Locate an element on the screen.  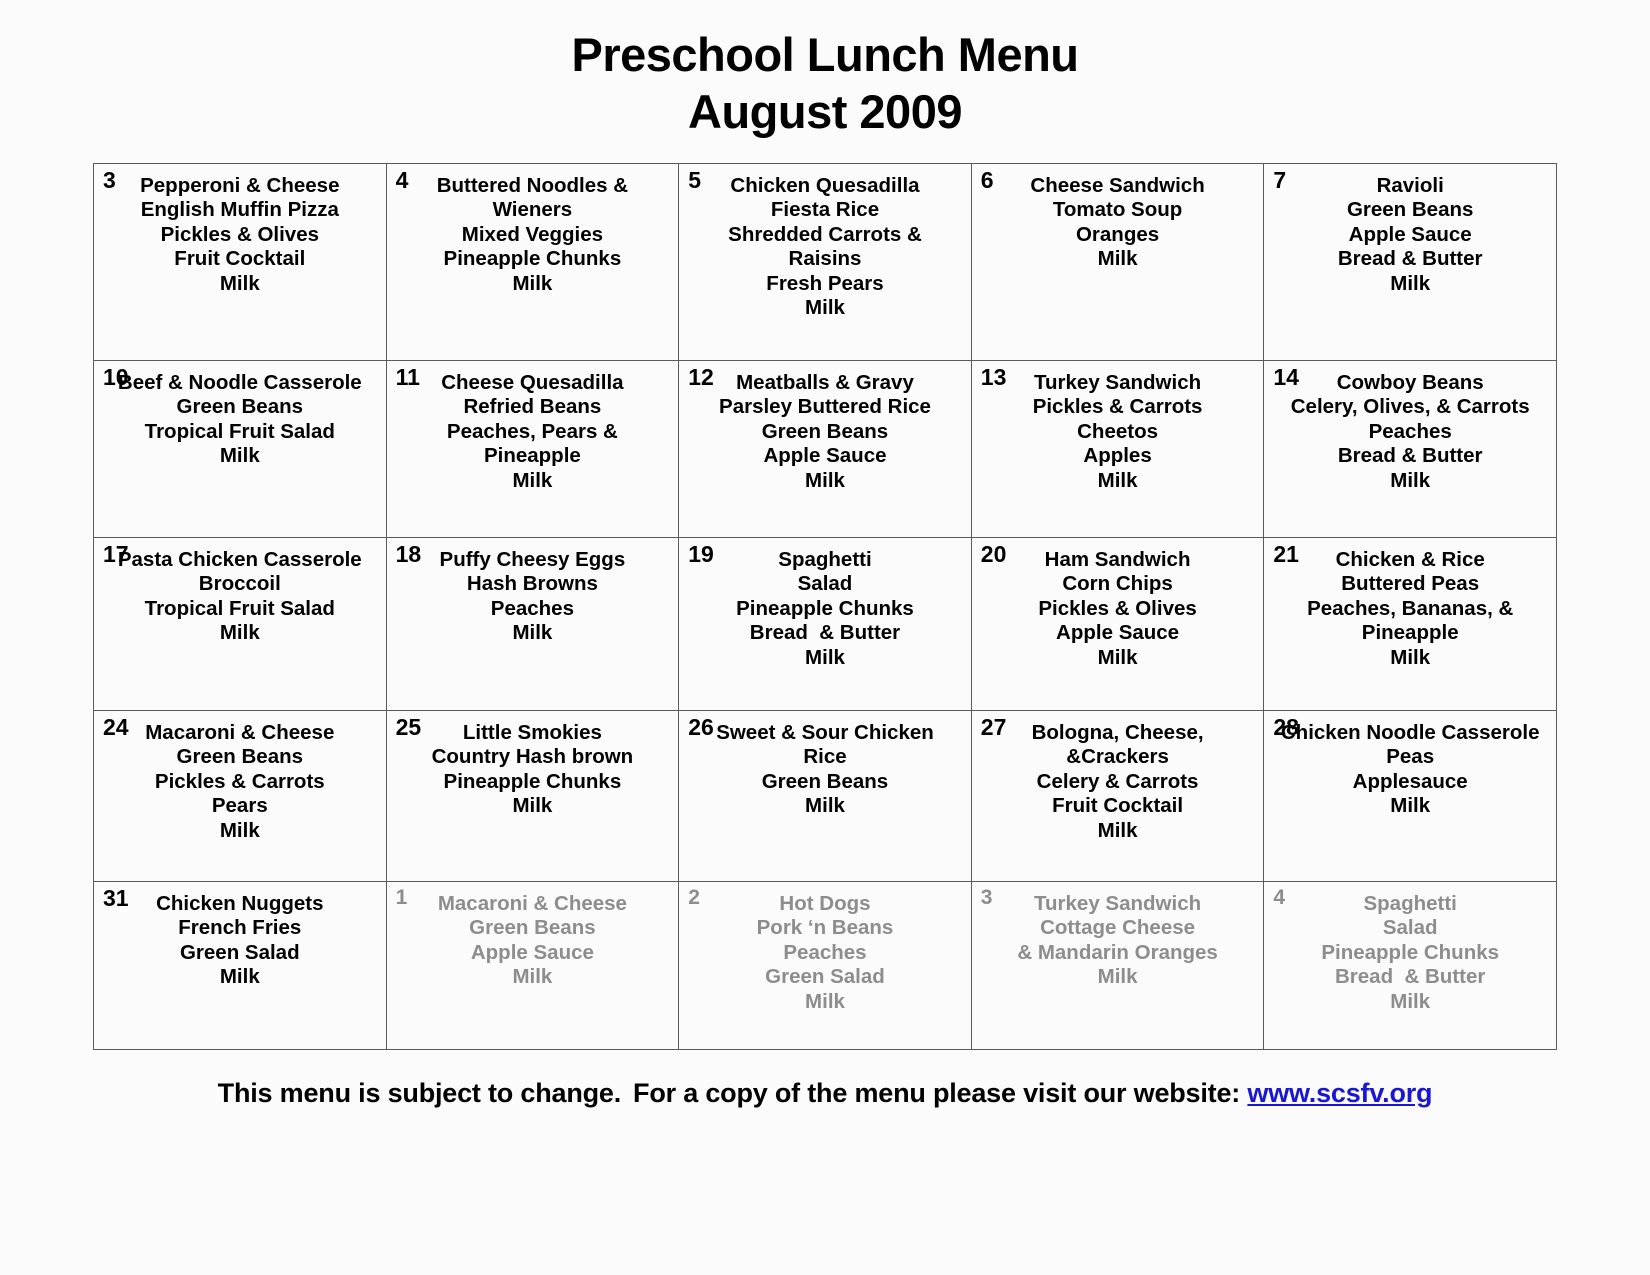
menu-item: English Muffin Pizza is located at coordinates (239, 210).